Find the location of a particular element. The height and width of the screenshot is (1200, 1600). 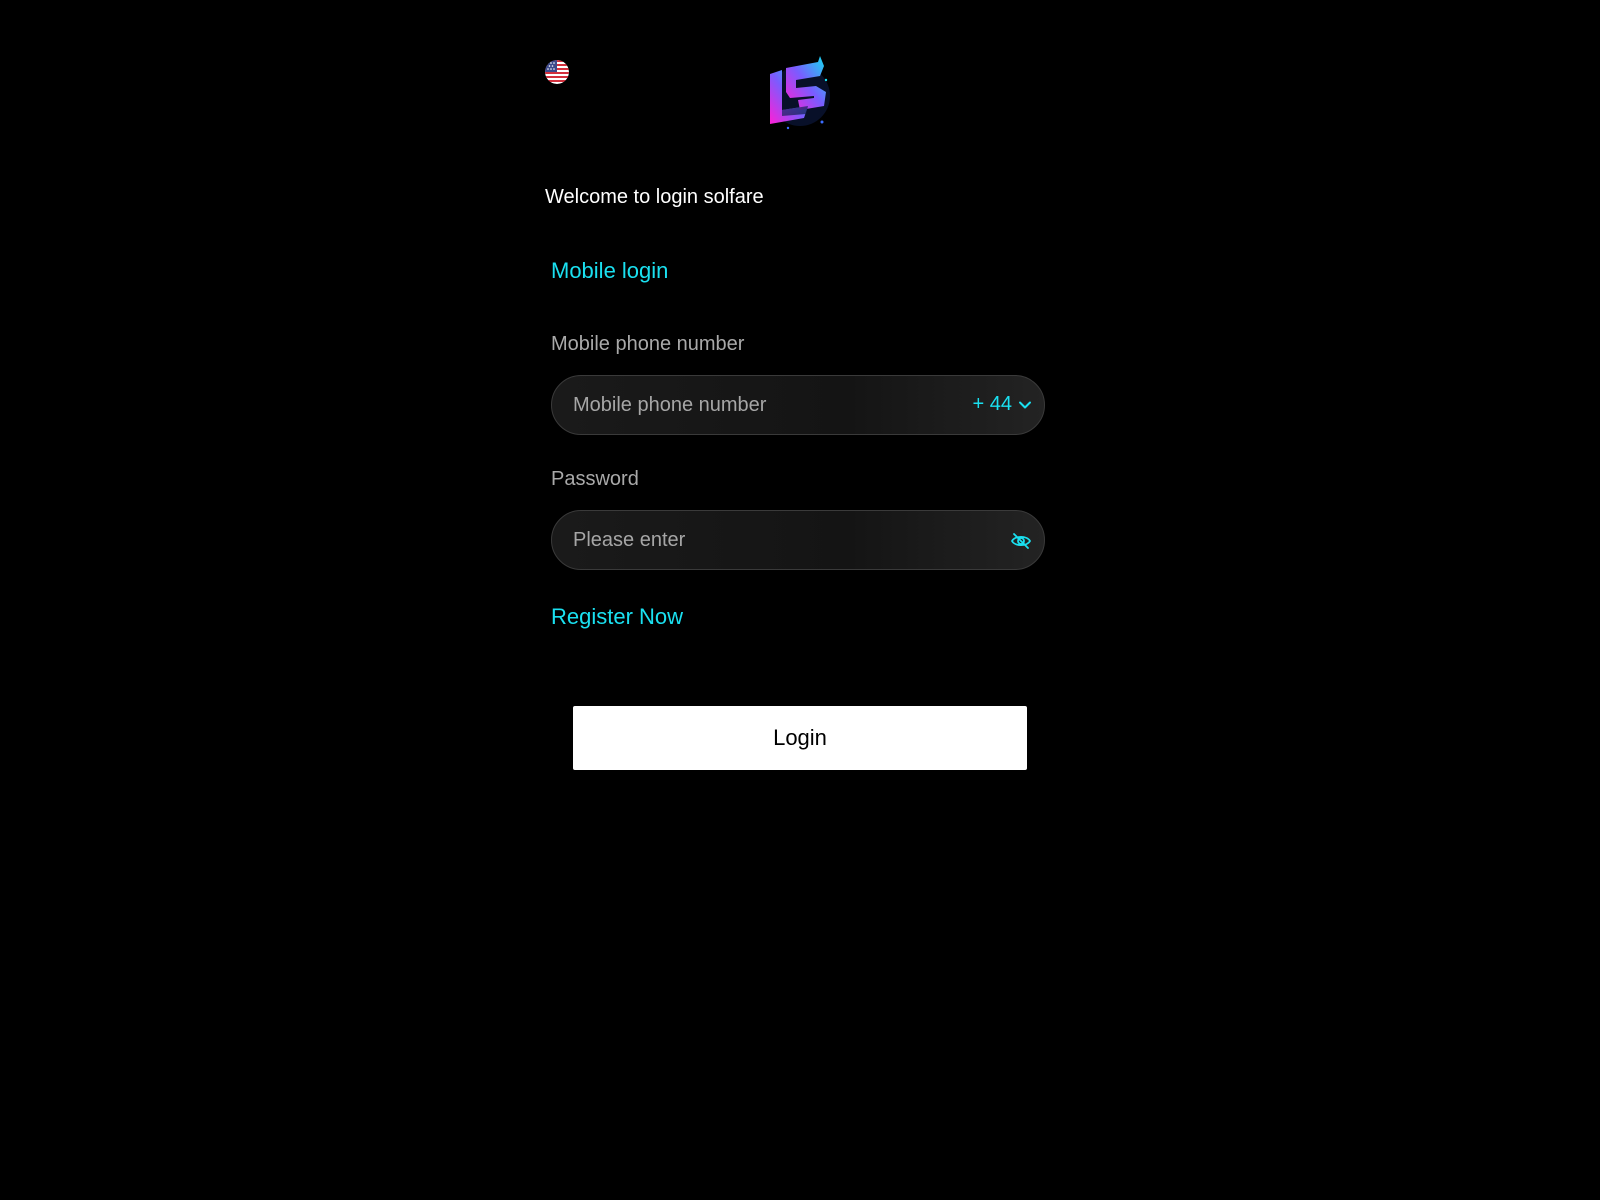

country-code-selector: + 44 is located at coordinates (1002, 404).